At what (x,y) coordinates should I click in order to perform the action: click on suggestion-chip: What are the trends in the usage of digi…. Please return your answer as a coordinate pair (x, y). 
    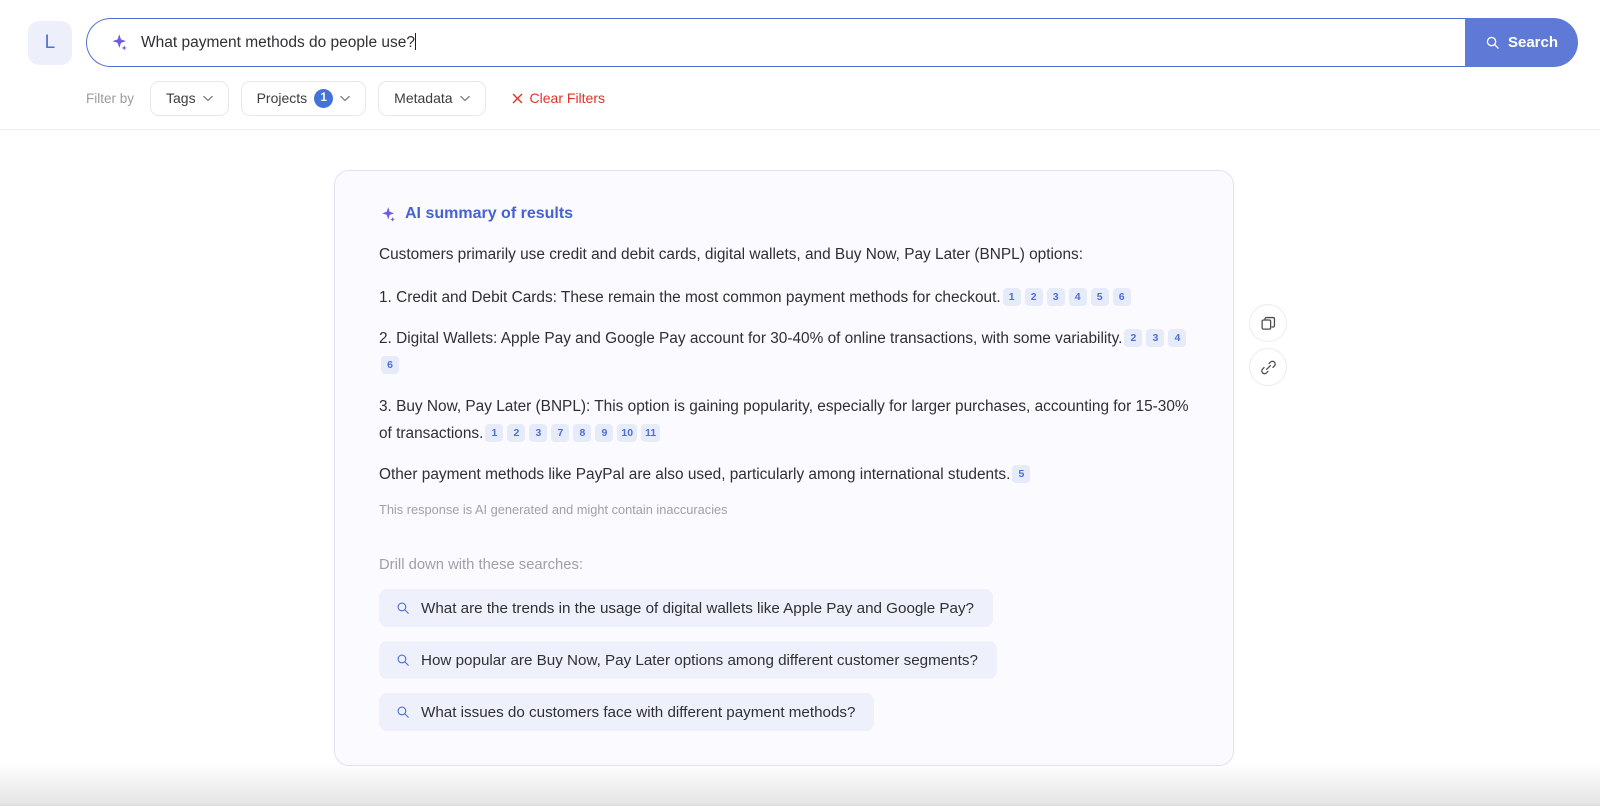
    Looking at the image, I should click on (686, 608).